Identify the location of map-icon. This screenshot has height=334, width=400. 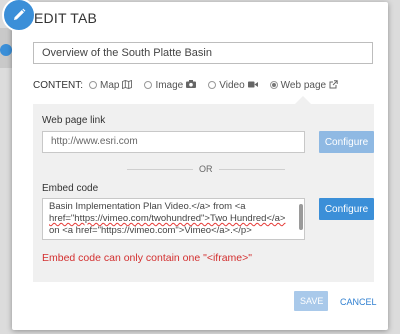
(127, 85).